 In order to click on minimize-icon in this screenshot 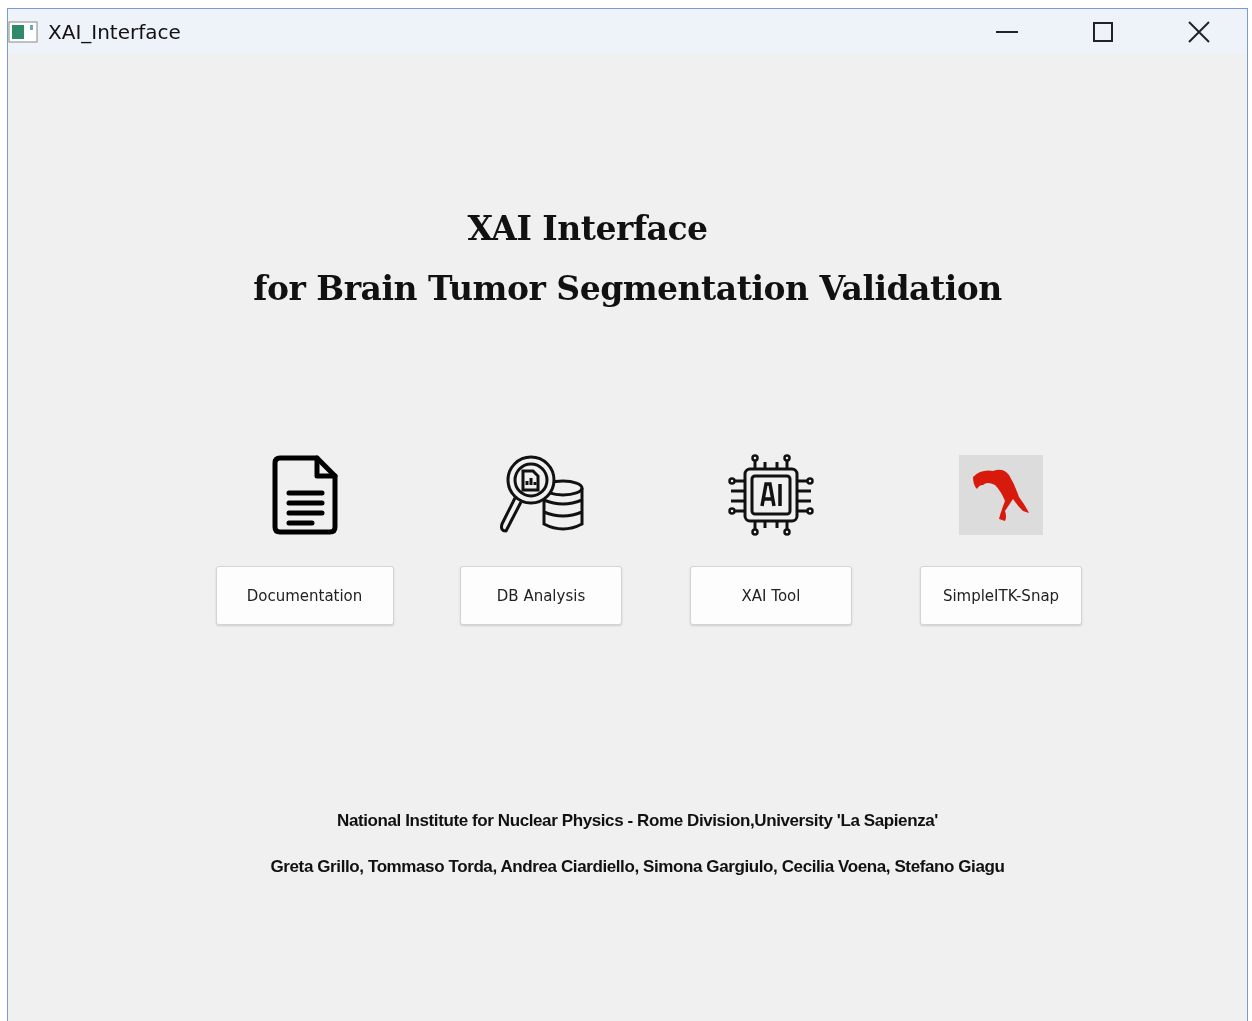, I will do `click(1007, 31)`.